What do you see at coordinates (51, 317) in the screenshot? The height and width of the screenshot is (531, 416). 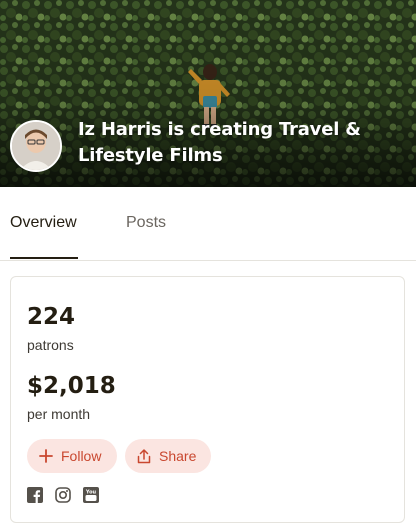 I see `patron-count: 224` at bounding box center [51, 317].